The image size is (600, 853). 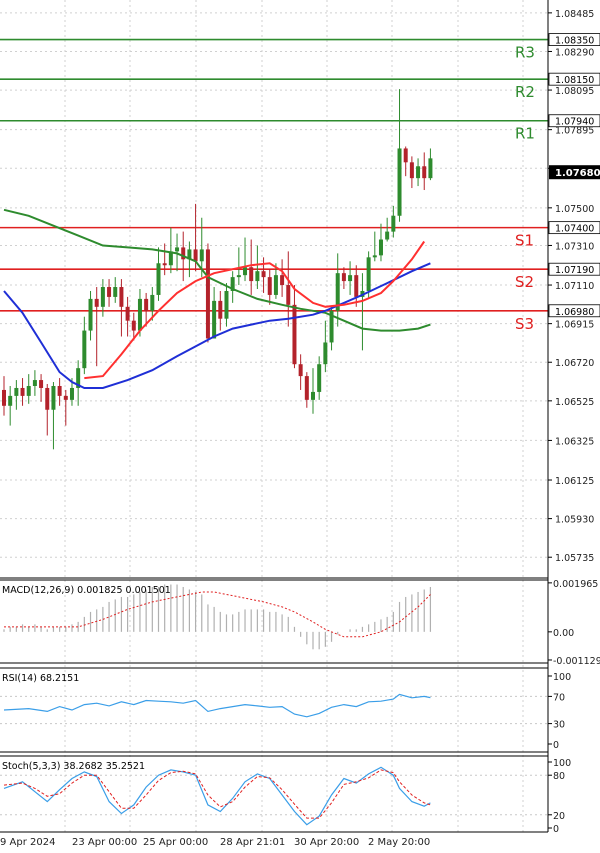 What do you see at coordinates (574, 520) in the screenshot?
I see `price-tick-label: 1.05930` at bounding box center [574, 520].